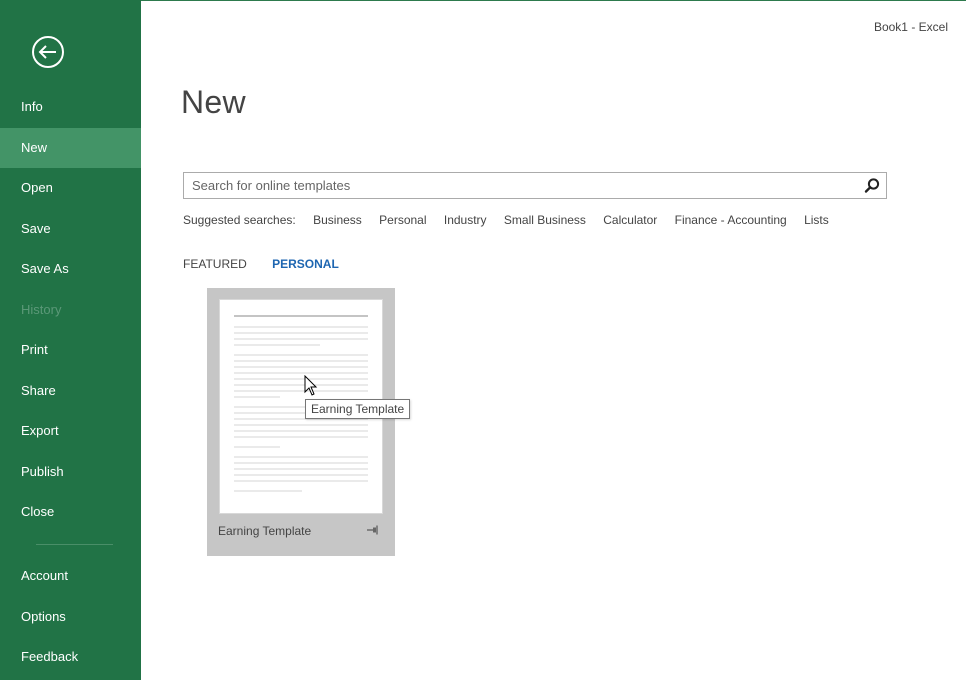 This screenshot has height=680, width=966. I want to click on template-tooltip: Earning Template, so click(358, 409).